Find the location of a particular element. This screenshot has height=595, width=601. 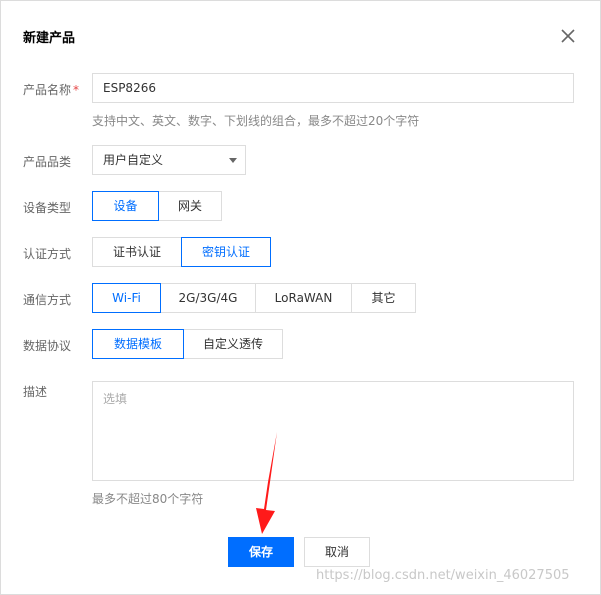

comm-method-segment: Wi-Fi 2G/3G/4G LoRaWAN 其它 is located at coordinates (254, 298).